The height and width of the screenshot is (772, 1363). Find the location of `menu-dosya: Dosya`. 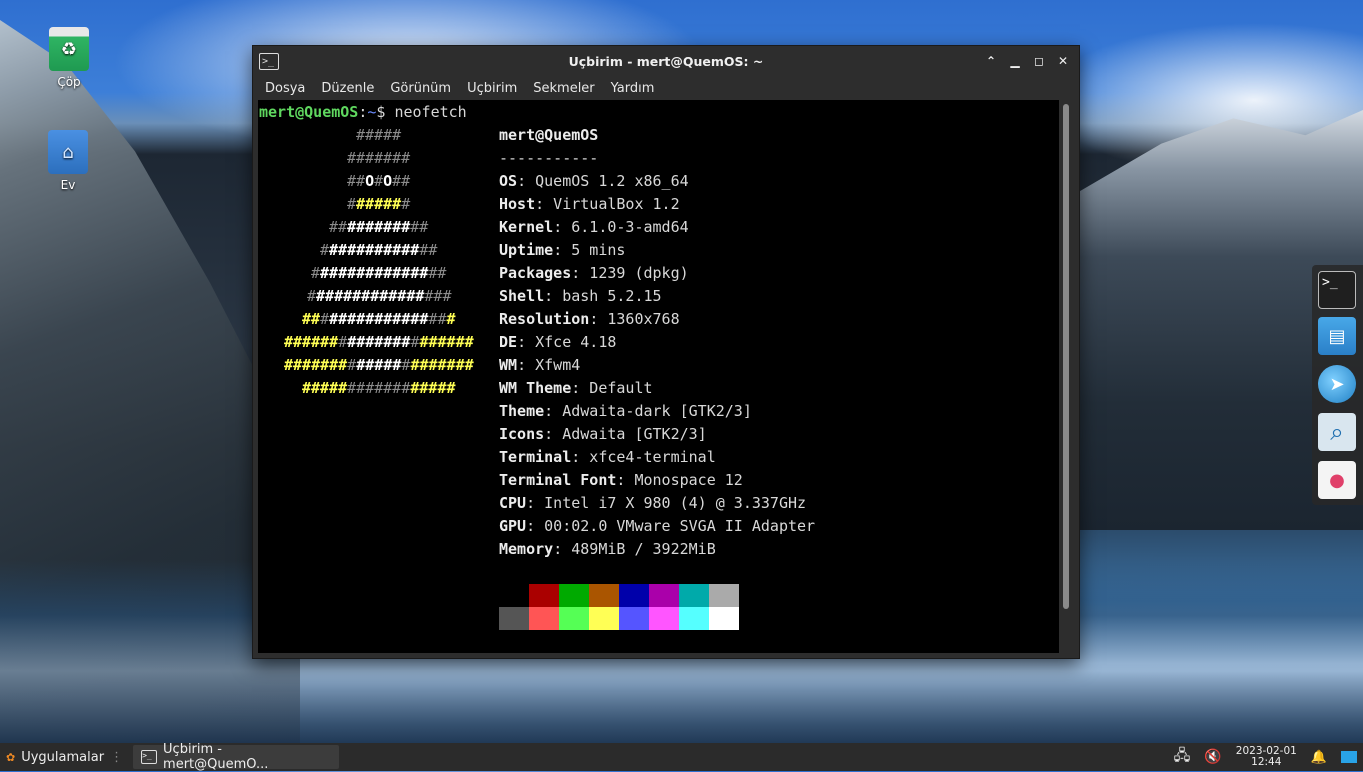

menu-dosya: Dosya is located at coordinates (285, 88).